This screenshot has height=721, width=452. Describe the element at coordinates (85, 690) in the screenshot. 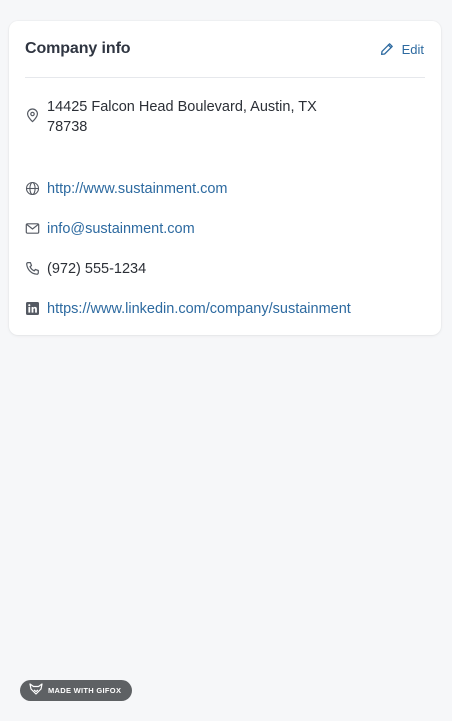

I see `badge-label: MADE WITH GIFOX` at that location.